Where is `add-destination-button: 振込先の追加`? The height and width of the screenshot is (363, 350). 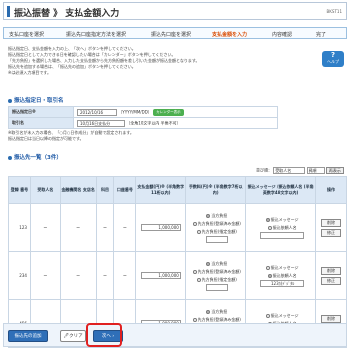
add-destination-button: 振込先の追加 is located at coordinates (28, 336).